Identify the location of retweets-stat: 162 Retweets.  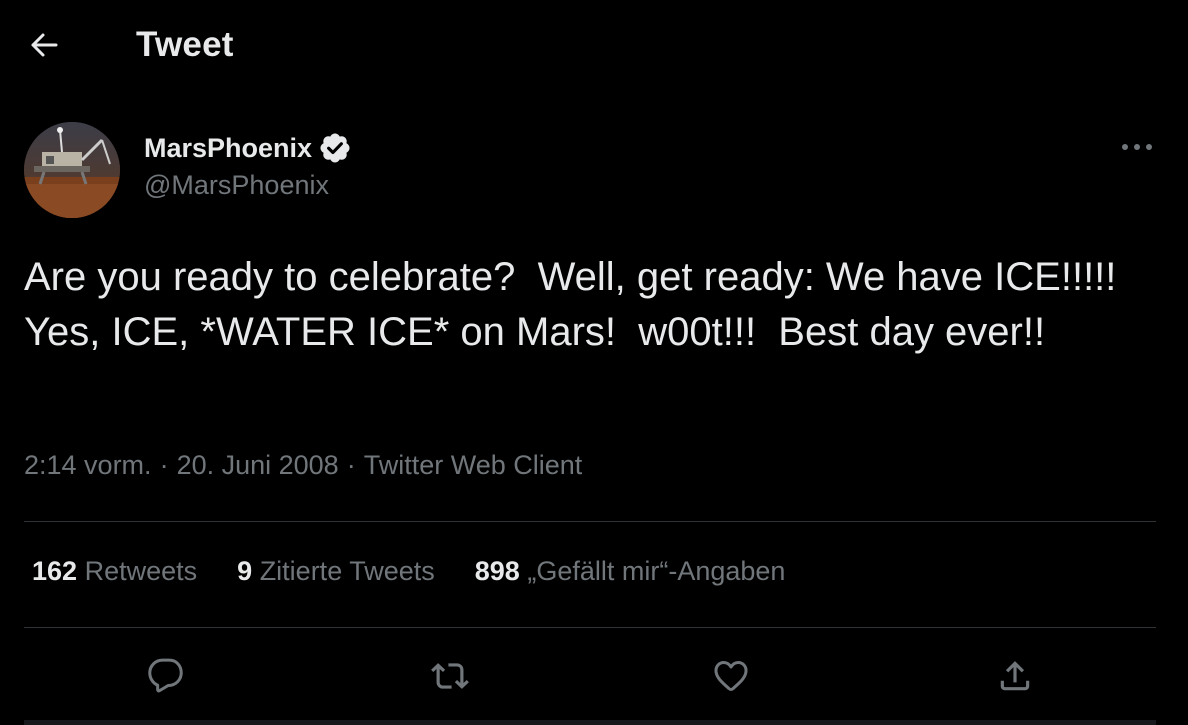
(114, 571).